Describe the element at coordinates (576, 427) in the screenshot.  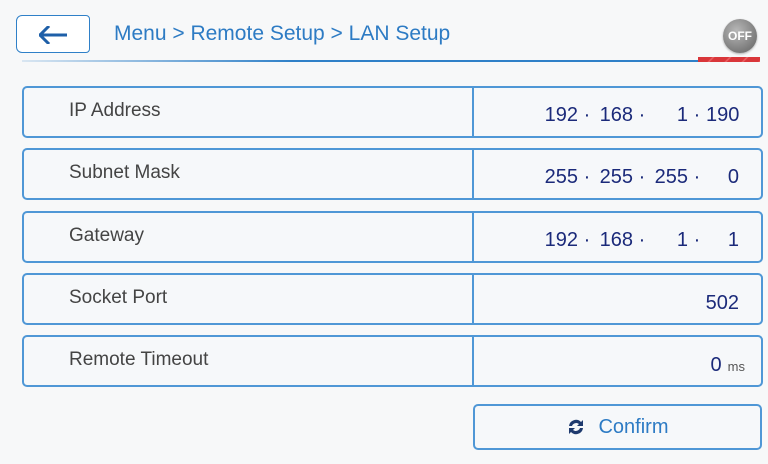
I see `refresh-icon` at that location.